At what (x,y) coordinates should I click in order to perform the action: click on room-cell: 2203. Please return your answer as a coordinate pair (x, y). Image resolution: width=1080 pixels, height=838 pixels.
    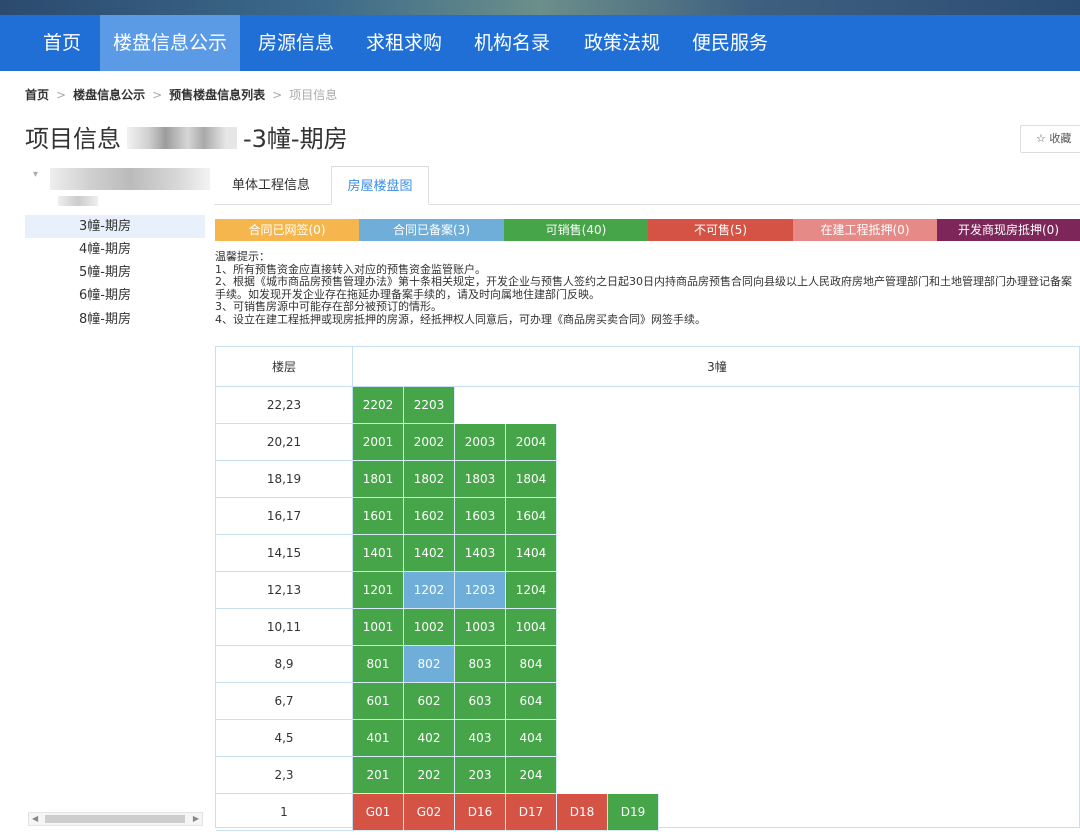
    Looking at the image, I should click on (429, 405).